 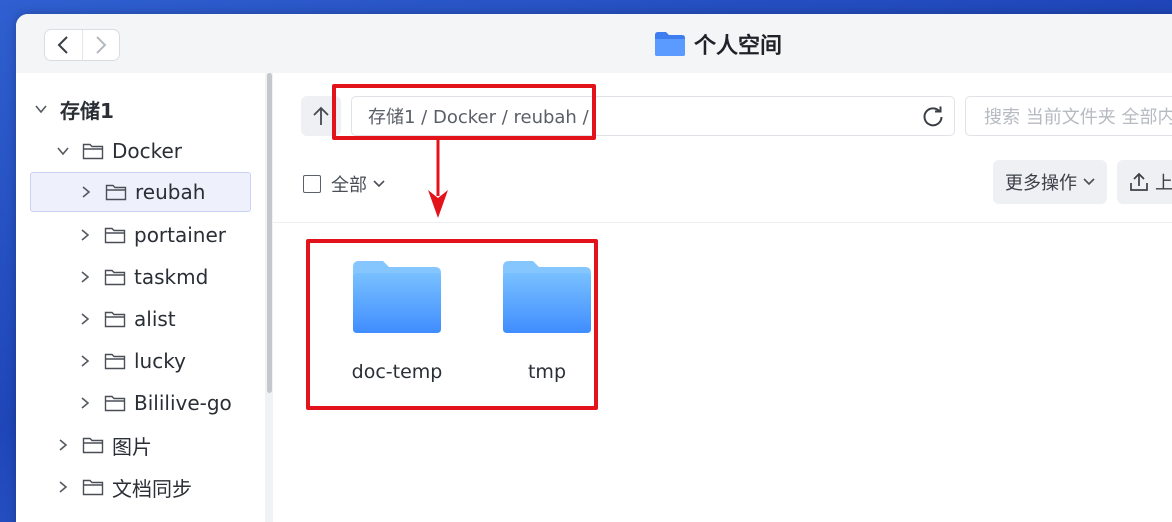 I want to click on tree-item-label: 存储1, so click(x=87, y=110).